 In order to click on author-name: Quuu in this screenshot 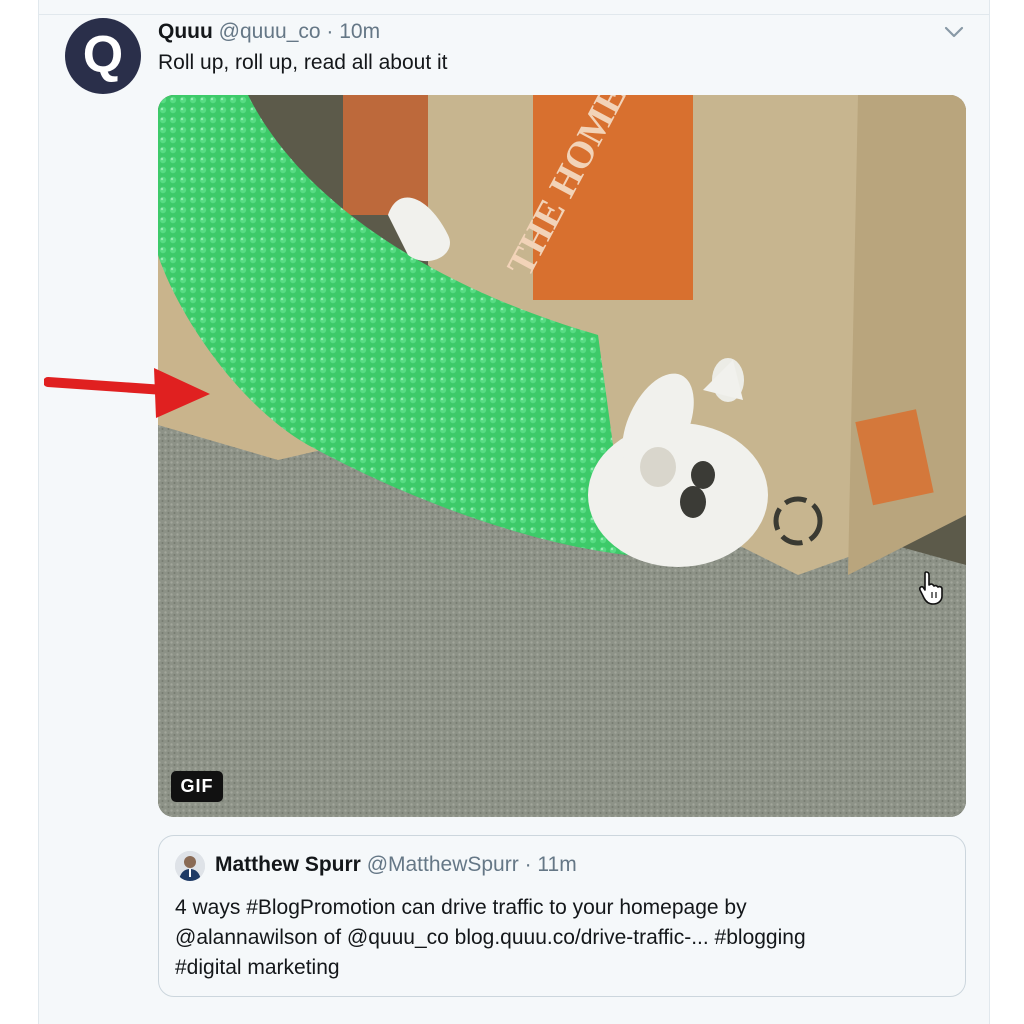, I will do `click(185, 31)`.